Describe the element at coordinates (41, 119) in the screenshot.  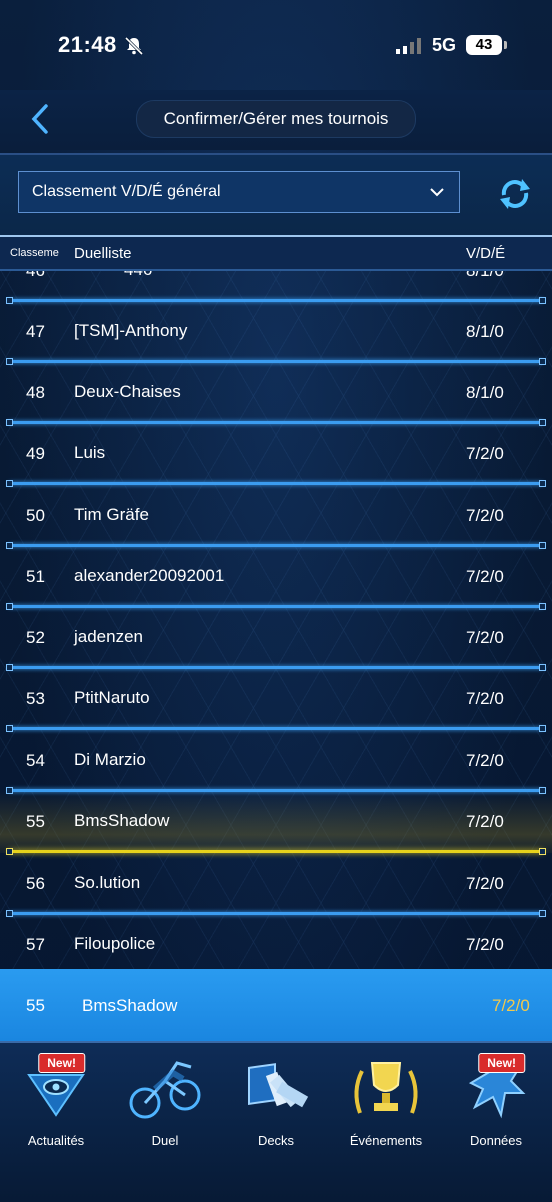
I see `back-chevron-icon` at that location.